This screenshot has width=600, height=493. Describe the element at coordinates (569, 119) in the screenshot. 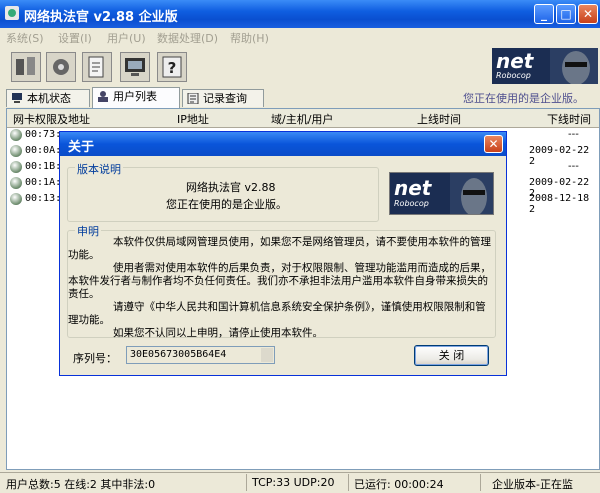

I see `column-header-offline: 下线时间` at that location.